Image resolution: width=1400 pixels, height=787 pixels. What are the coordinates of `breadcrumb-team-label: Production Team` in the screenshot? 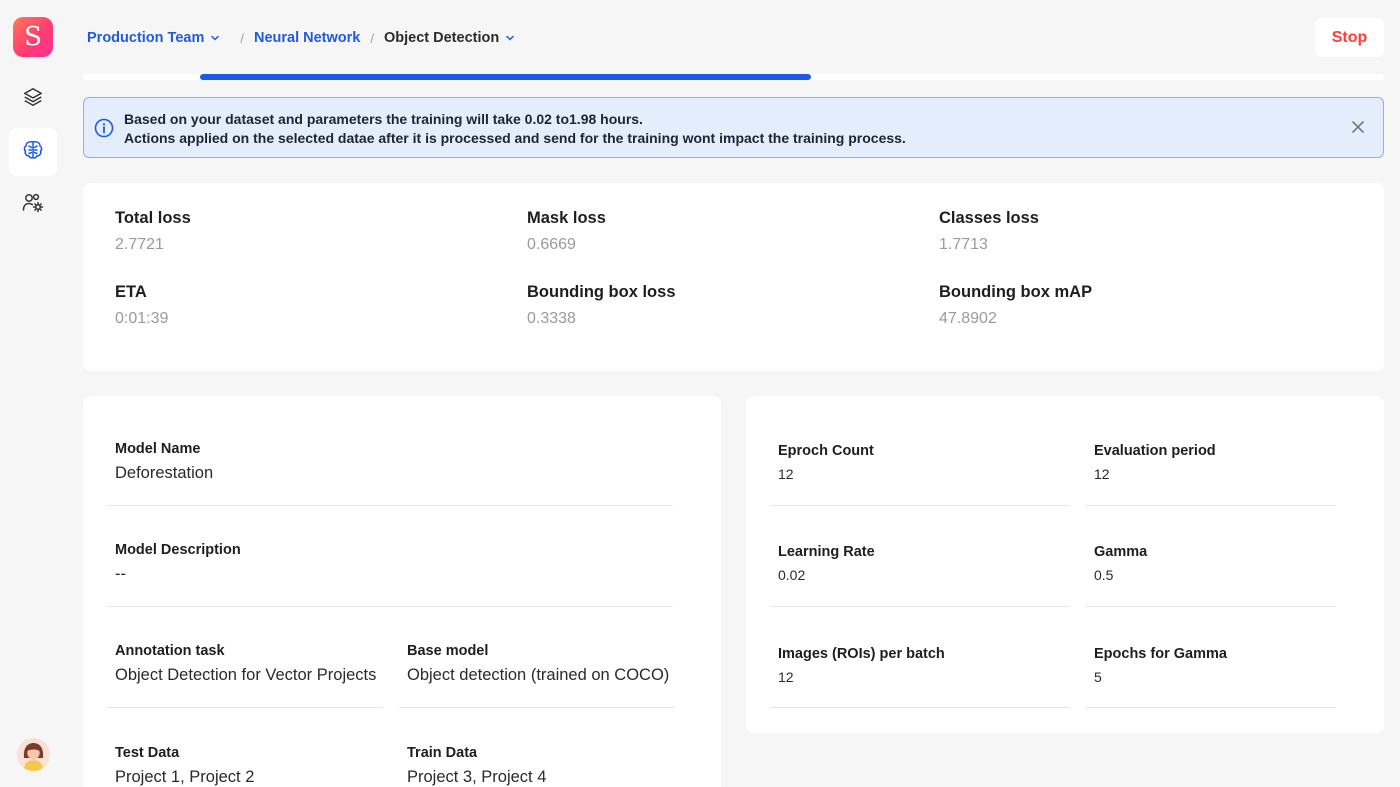 It's located at (146, 38).